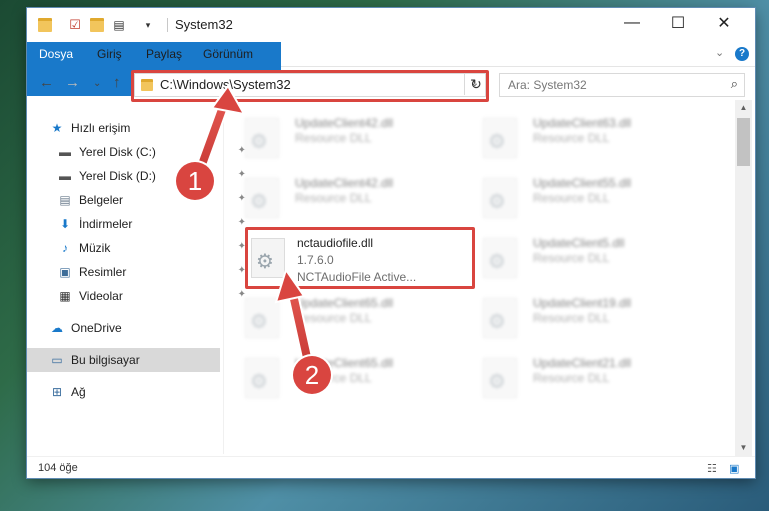 The image size is (769, 511). Describe the element at coordinates (57, 392) in the screenshot. I see `network-icon: ⊞` at that location.